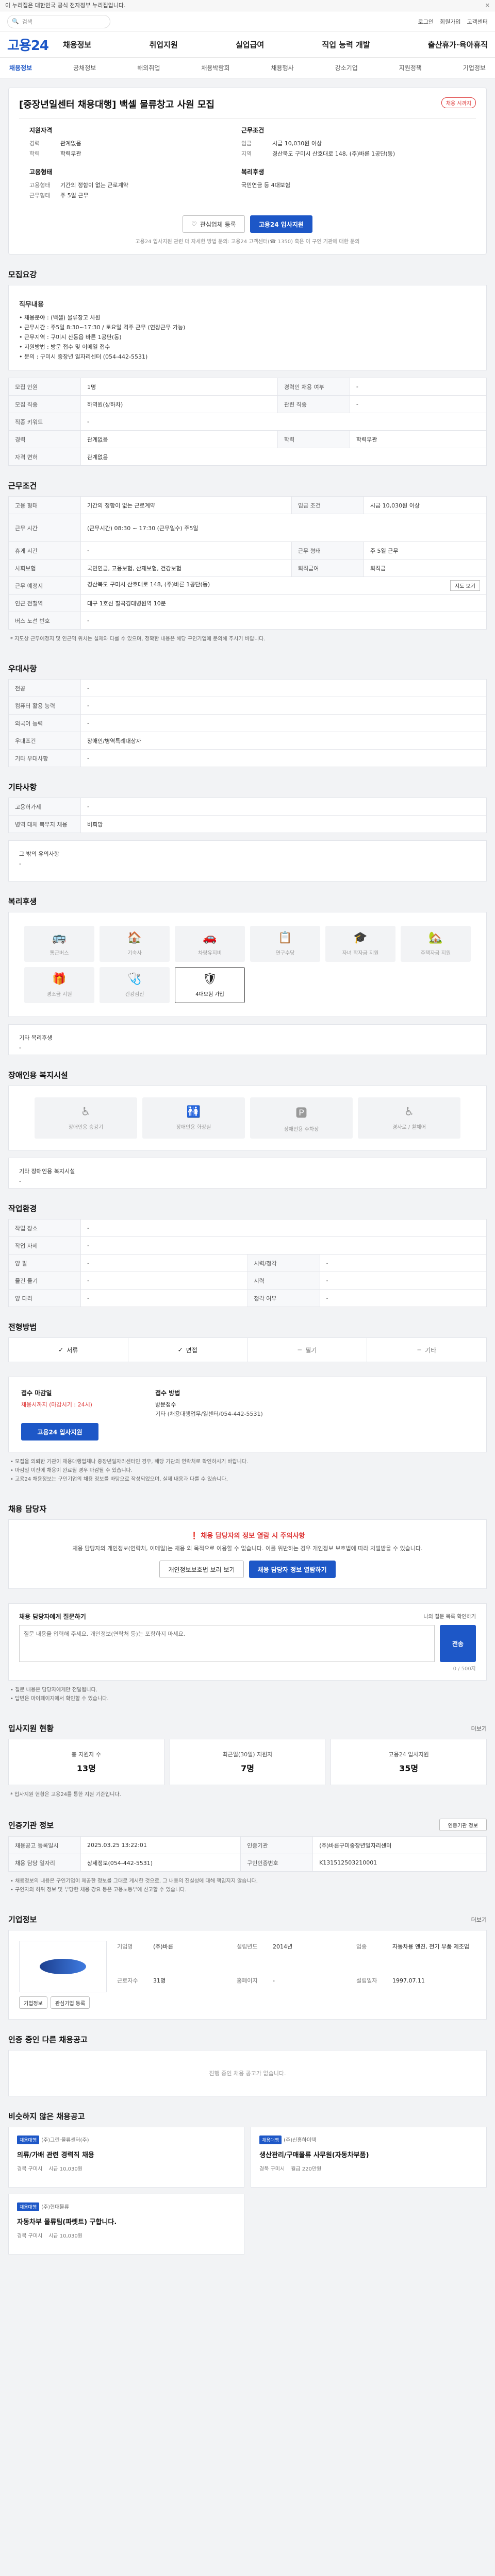  What do you see at coordinates (283, 603) in the screenshot?
I see `table-cell: 대구 1호선 칠곡경대병원역 10분` at bounding box center [283, 603].